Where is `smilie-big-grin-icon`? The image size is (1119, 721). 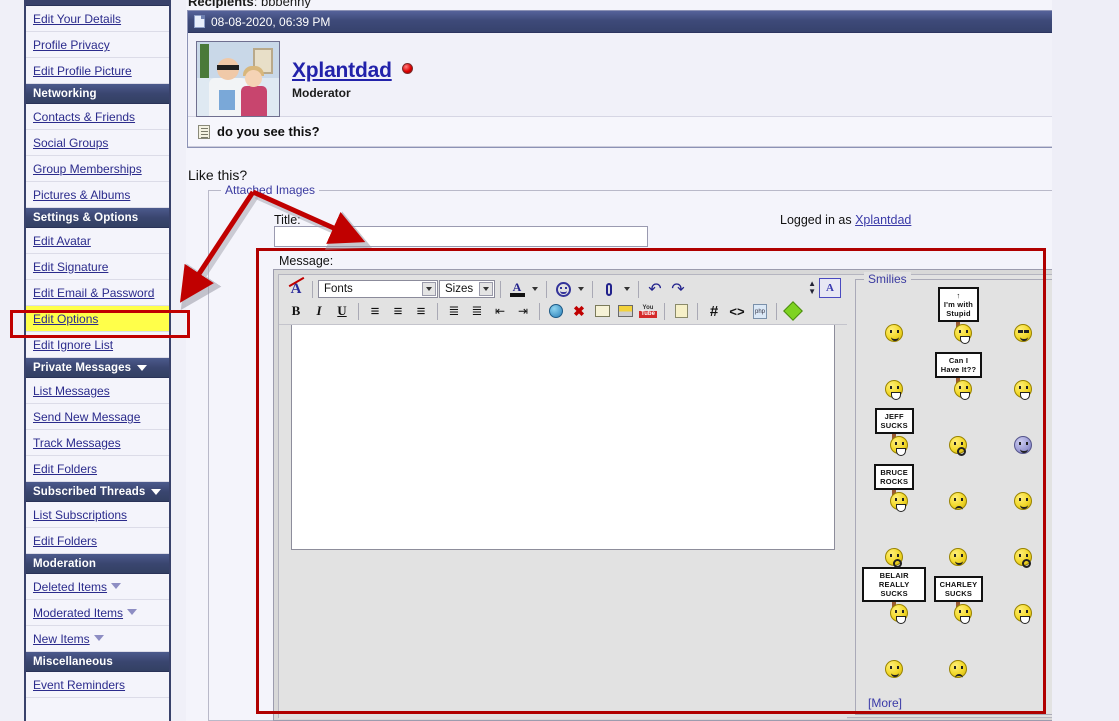 smilie-big-grin-icon is located at coordinates (1022, 390).